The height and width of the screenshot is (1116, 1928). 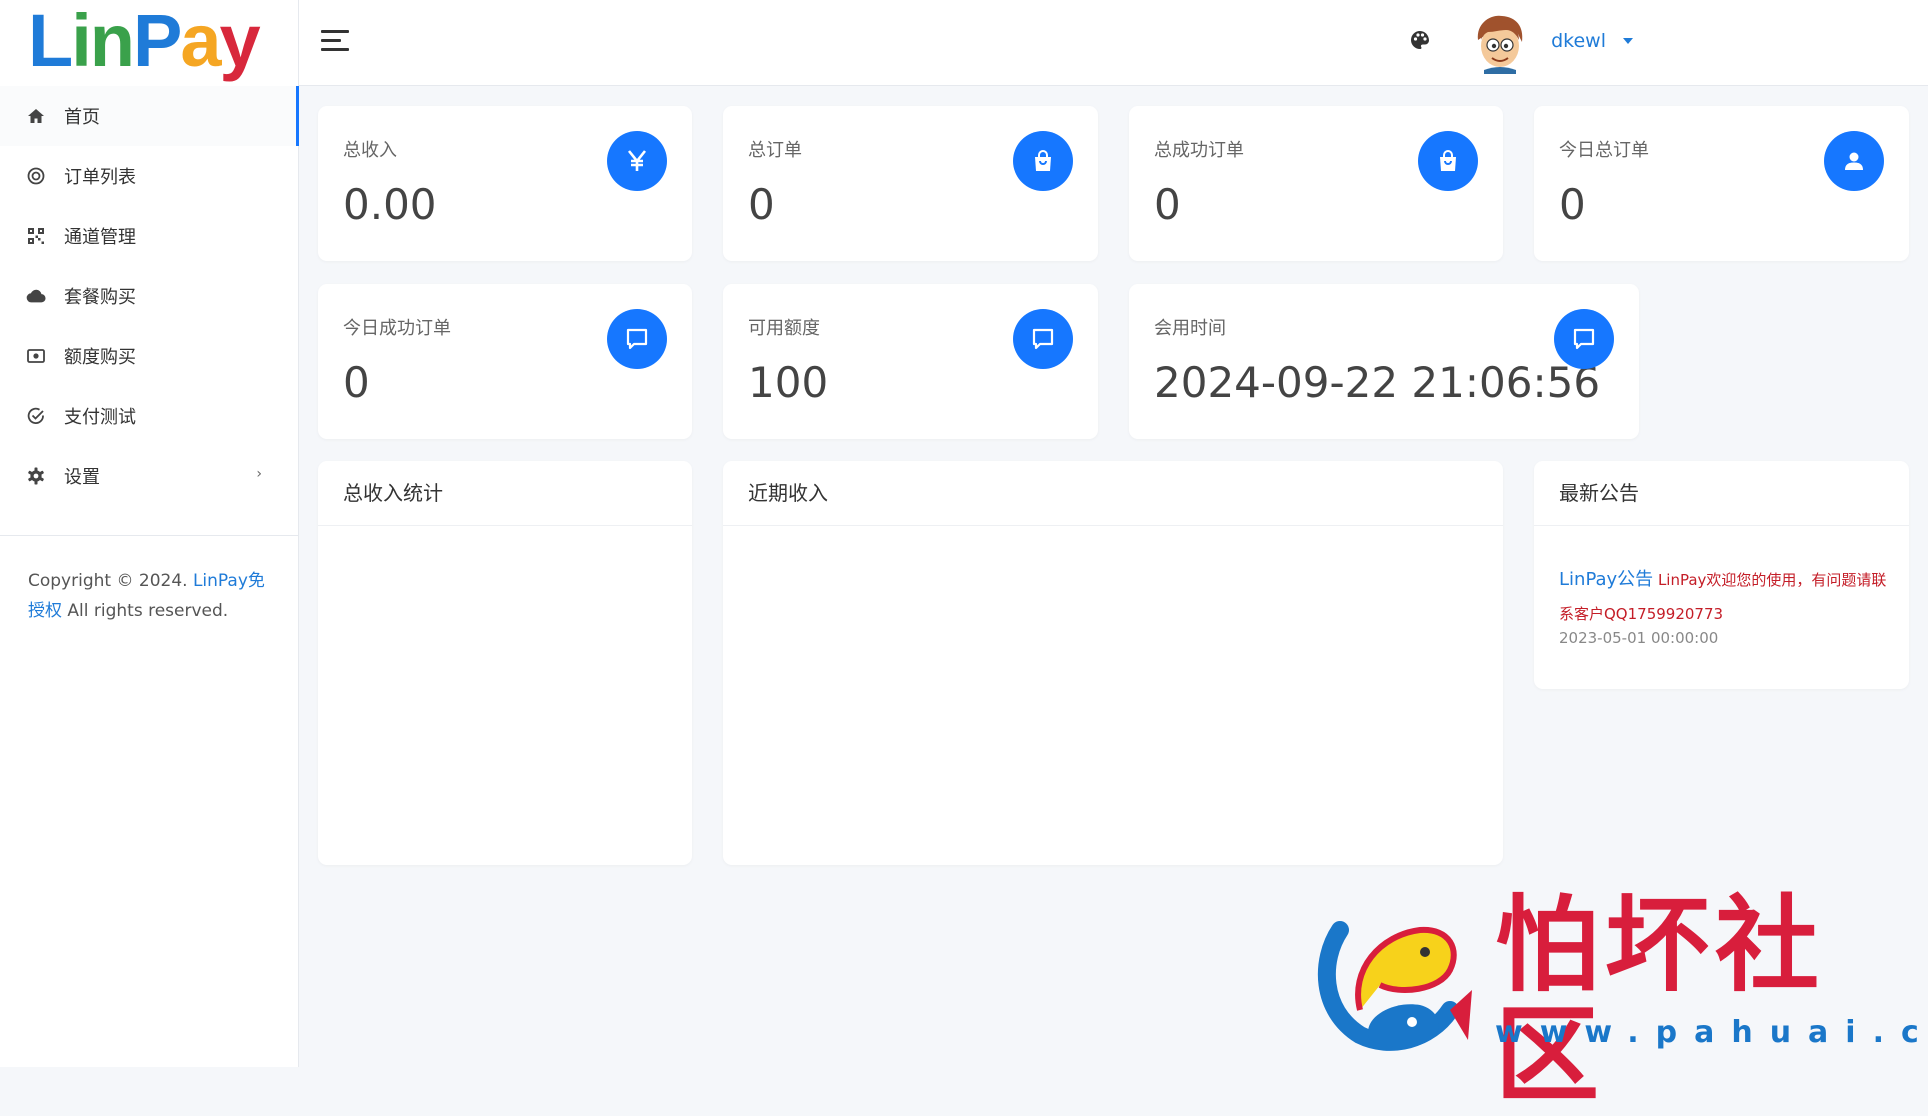 What do you see at coordinates (1190, 328) in the screenshot?
I see `stat-label: 会用时间` at bounding box center [1190, 328].